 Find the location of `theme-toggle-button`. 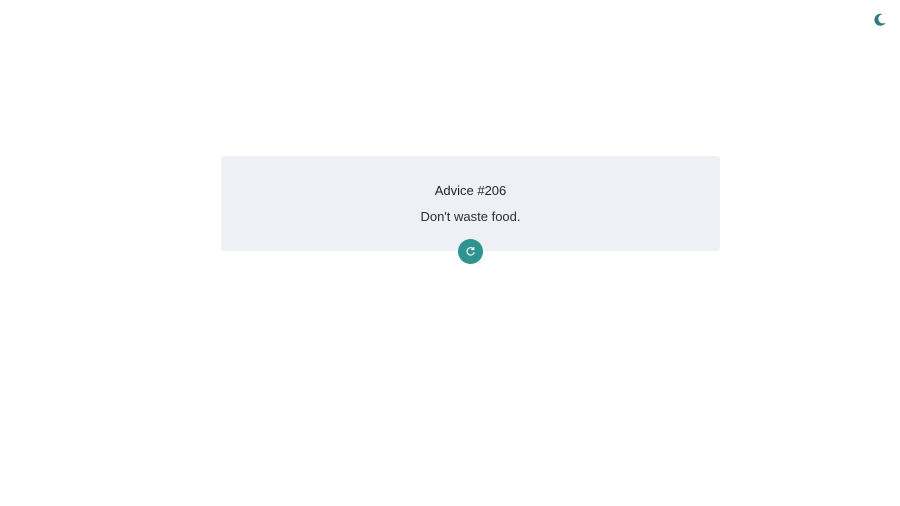

theme-toggle-button is located at coordinates (880, 20).